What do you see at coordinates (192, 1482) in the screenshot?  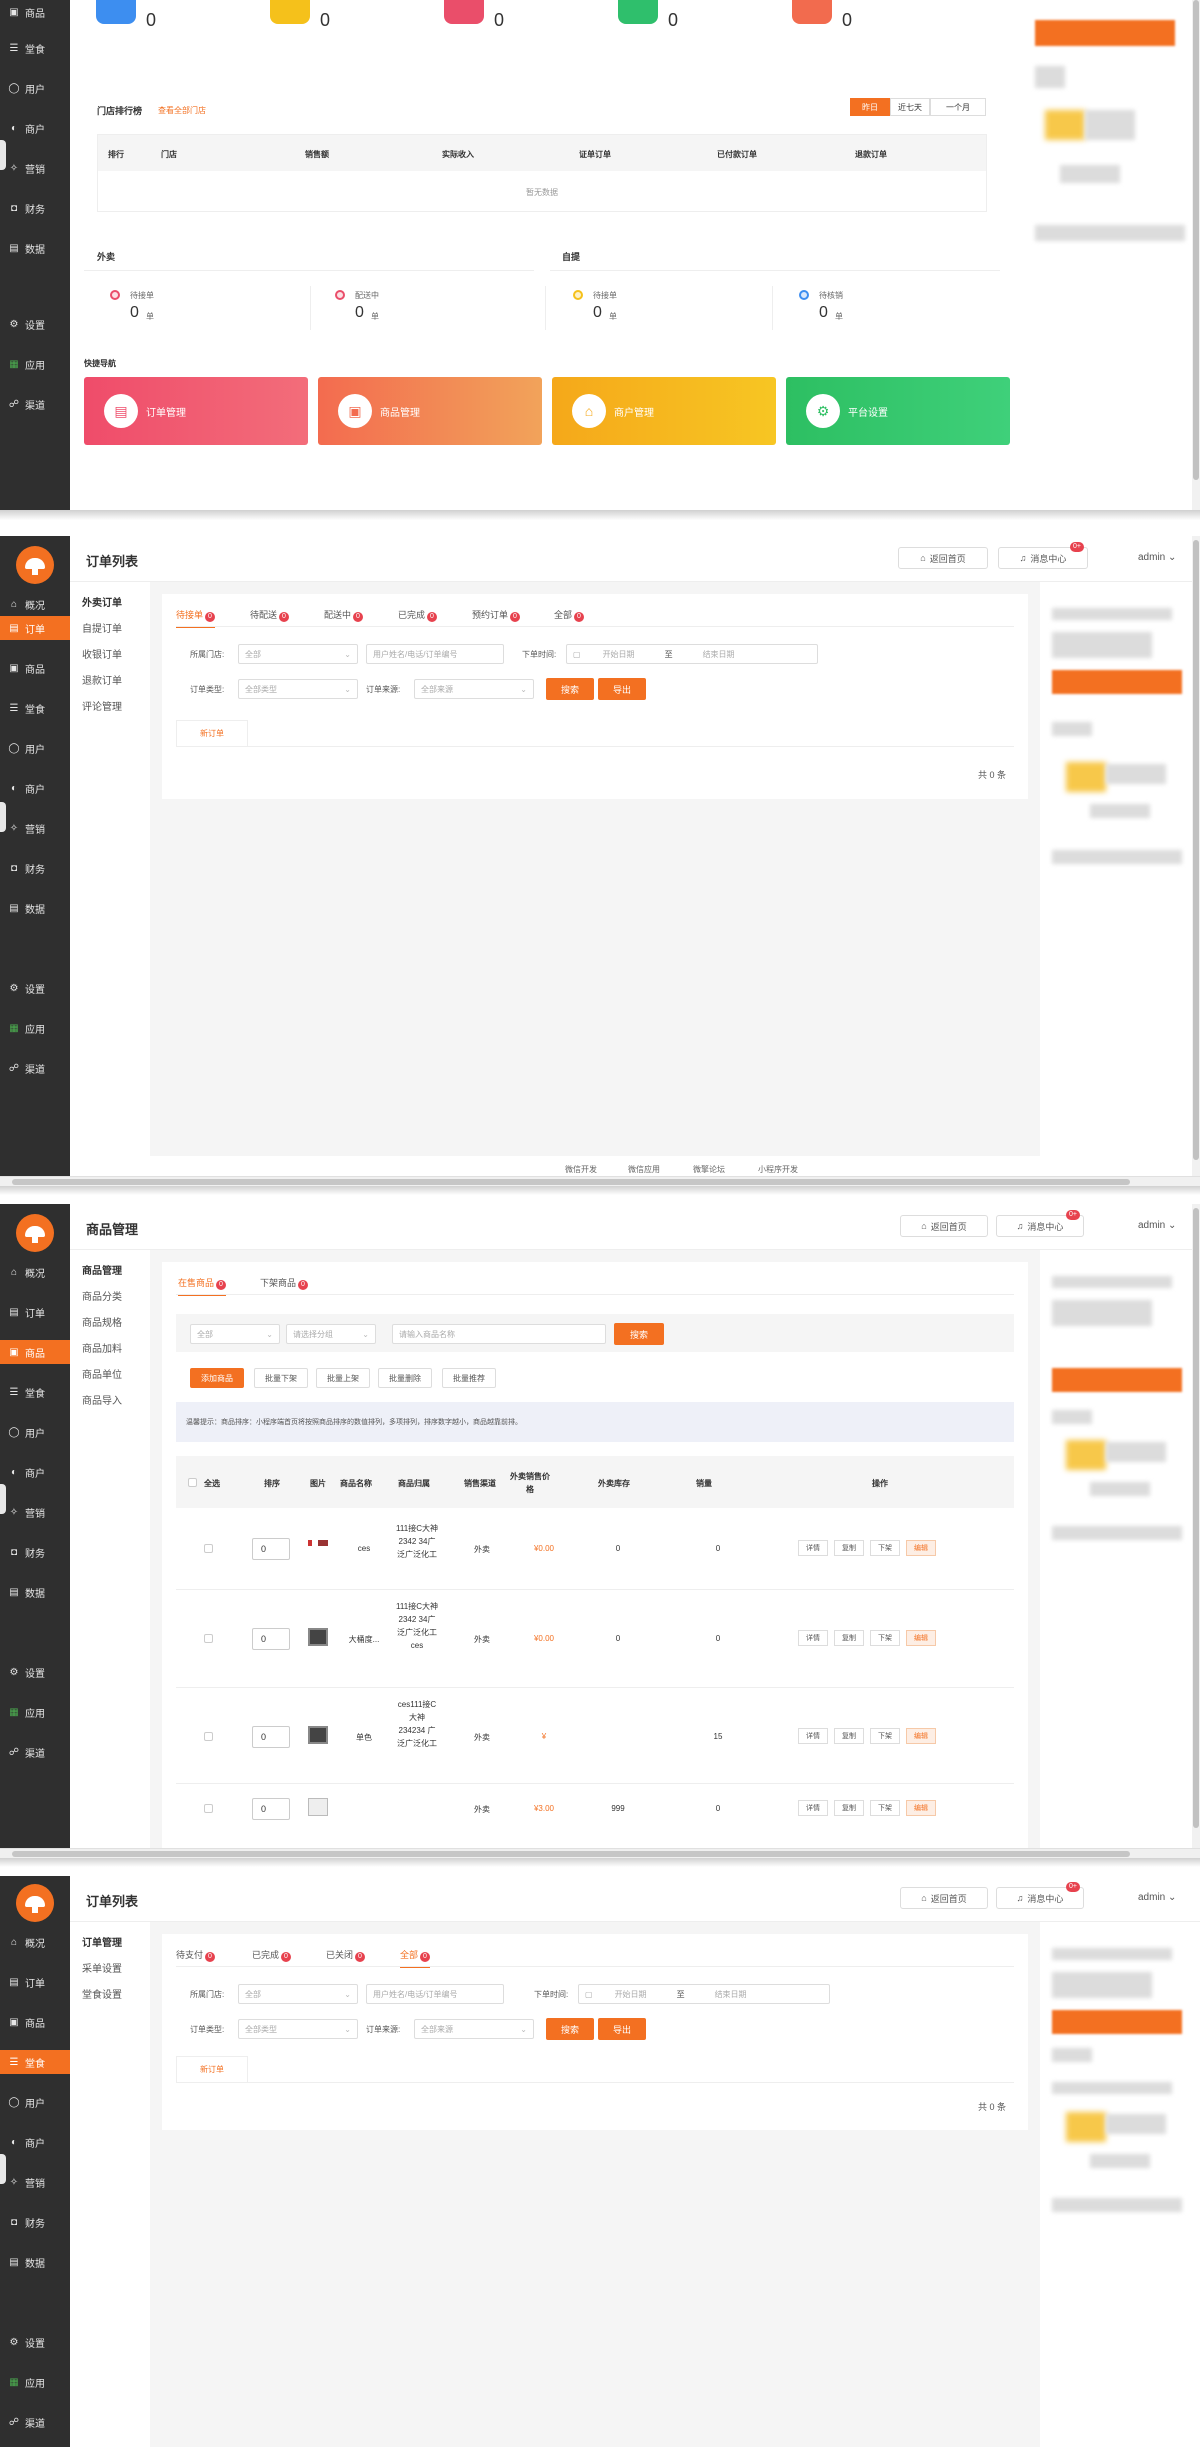 I see `select-all-checkbox` at bounding box center [192, 1482].